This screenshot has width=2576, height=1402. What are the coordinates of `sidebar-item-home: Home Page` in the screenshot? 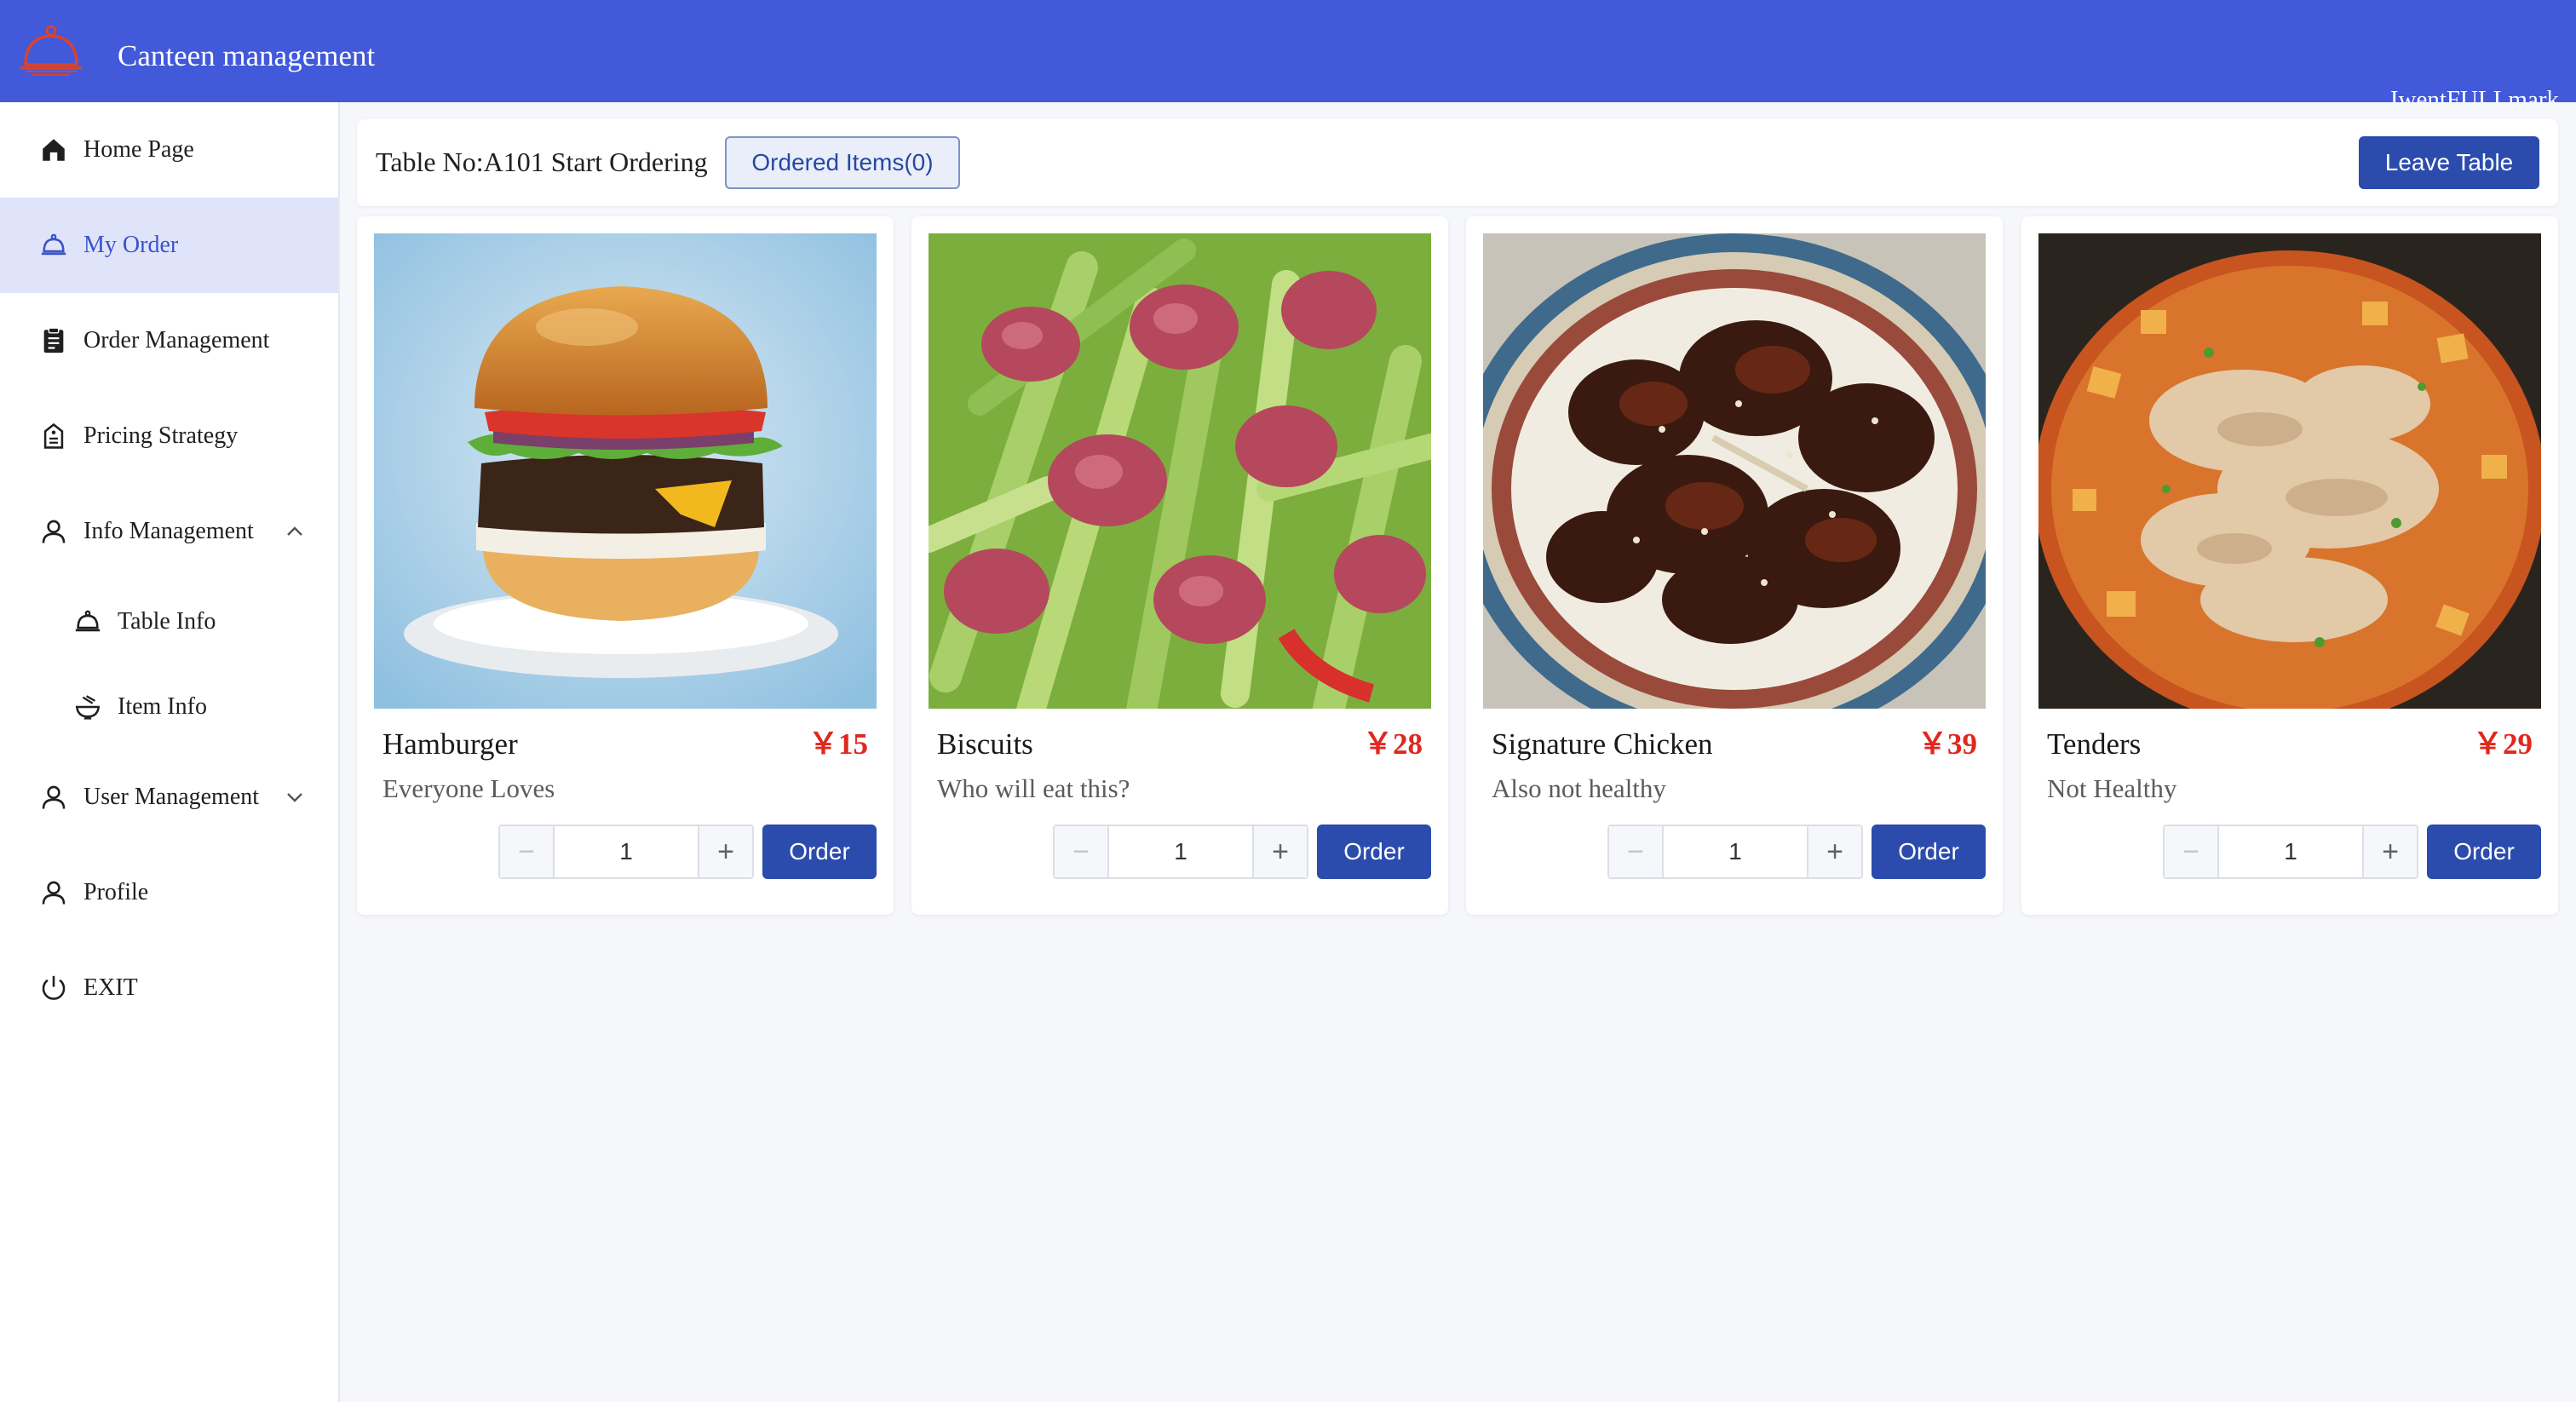 It's located at (169, 150).